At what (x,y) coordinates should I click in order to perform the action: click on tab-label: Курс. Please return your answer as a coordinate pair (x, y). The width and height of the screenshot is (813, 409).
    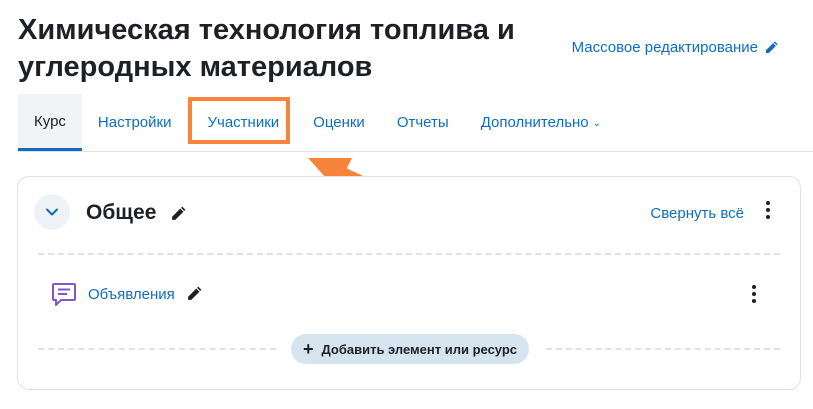
    Looking at the image, I should click on (50, 121).